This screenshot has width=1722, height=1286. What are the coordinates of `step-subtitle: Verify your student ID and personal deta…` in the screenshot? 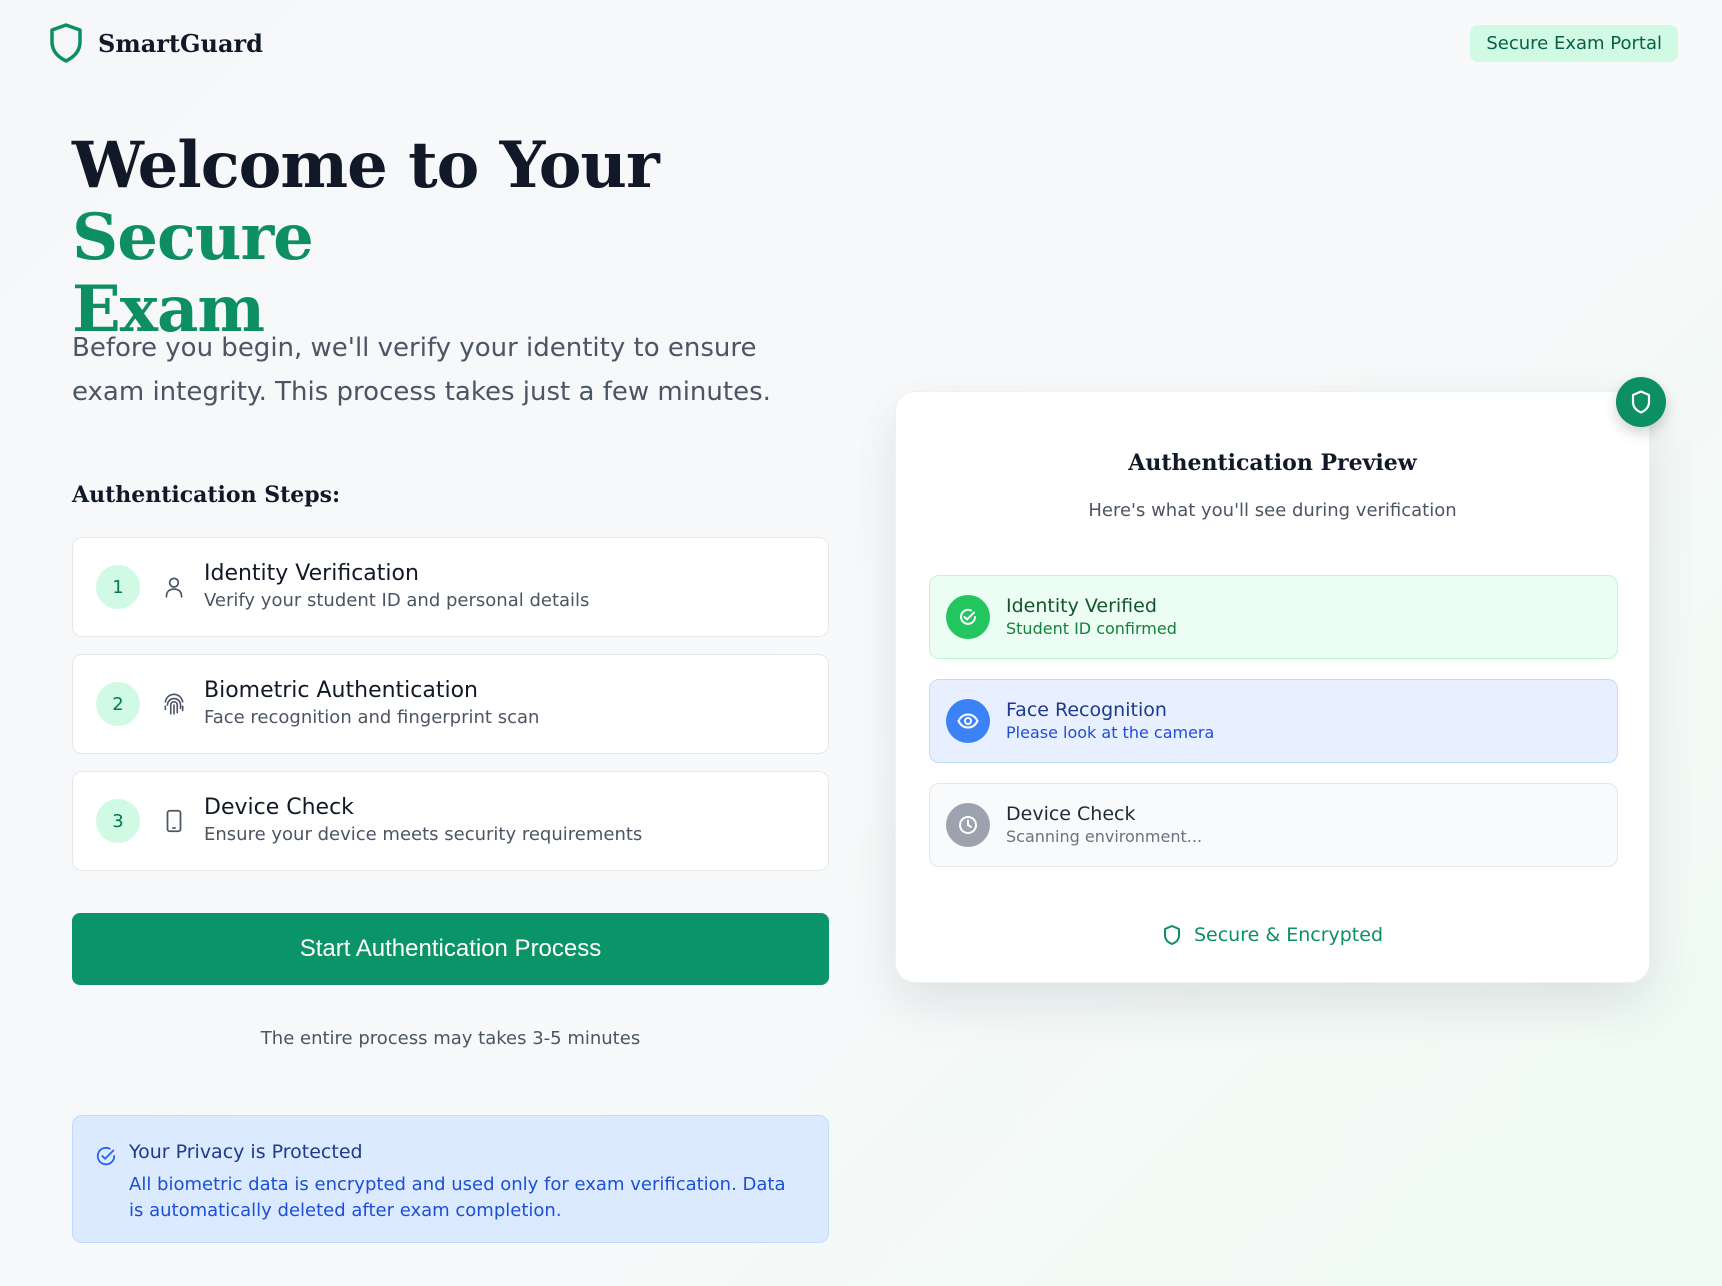 It's located at (397, 600).